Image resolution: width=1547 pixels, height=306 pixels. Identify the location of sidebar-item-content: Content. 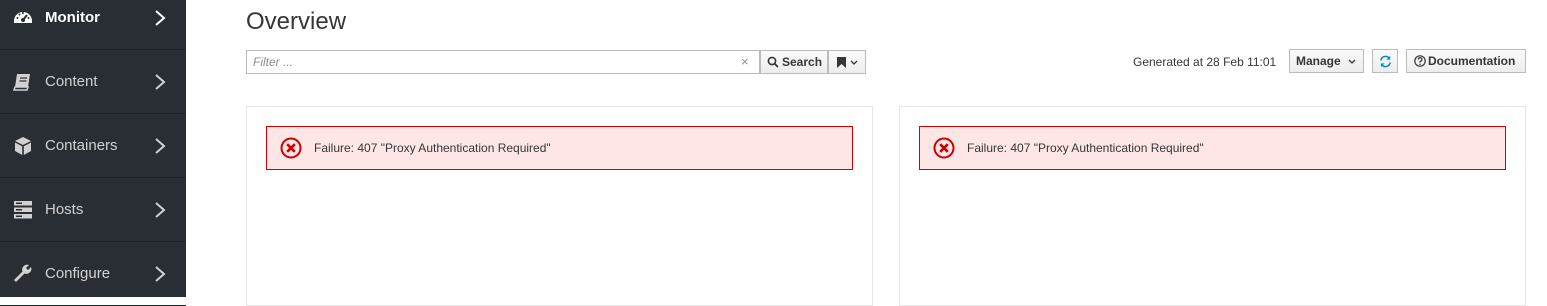
(93, 82).